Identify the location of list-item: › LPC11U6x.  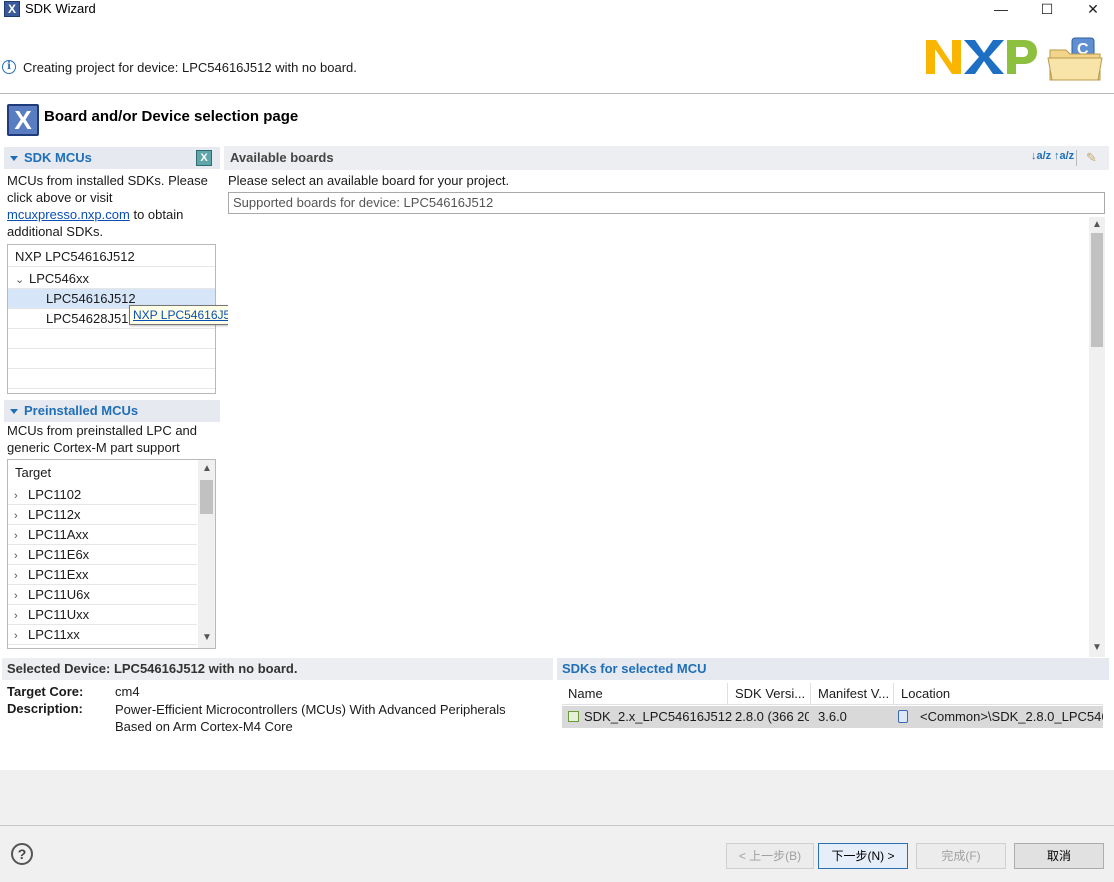
(102, 595).